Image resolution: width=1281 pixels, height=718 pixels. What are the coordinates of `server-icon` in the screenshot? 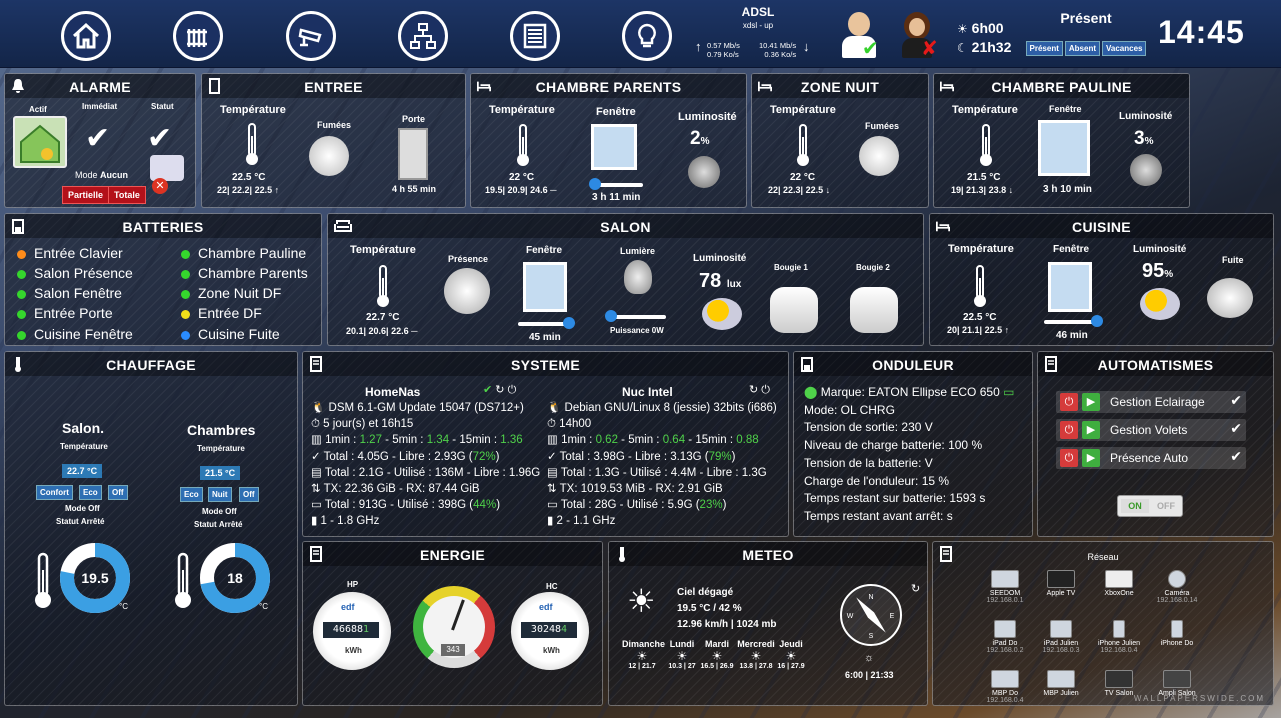 It's located at (316, 364).